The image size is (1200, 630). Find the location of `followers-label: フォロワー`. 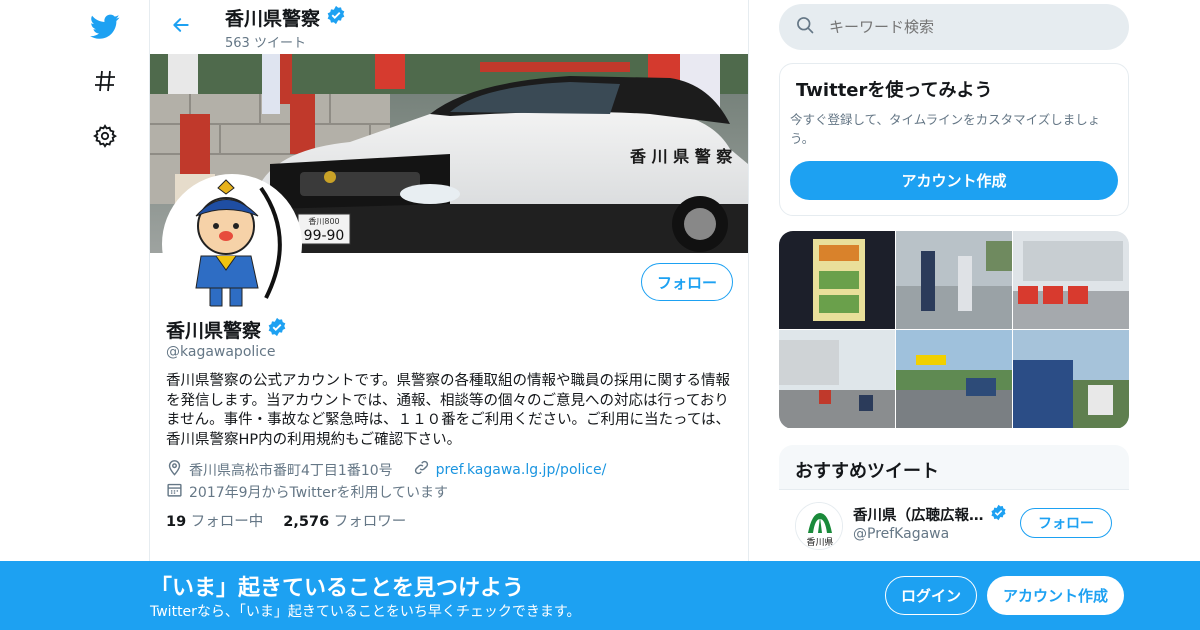

followers-label: フォロワー is located at coordinates (370, 522).